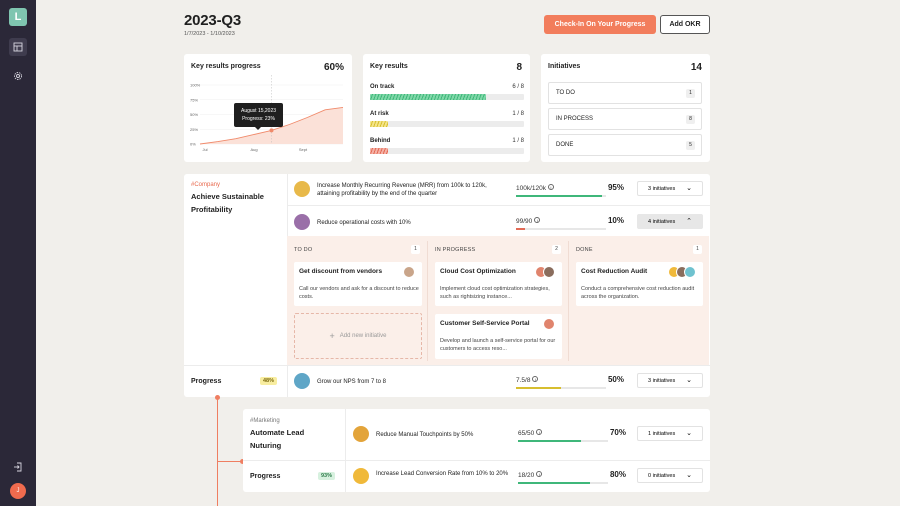 The height and width of the screenshot is (506, 900). I want to click on kr-metric-value: 7.5/8, so click(523, 380).